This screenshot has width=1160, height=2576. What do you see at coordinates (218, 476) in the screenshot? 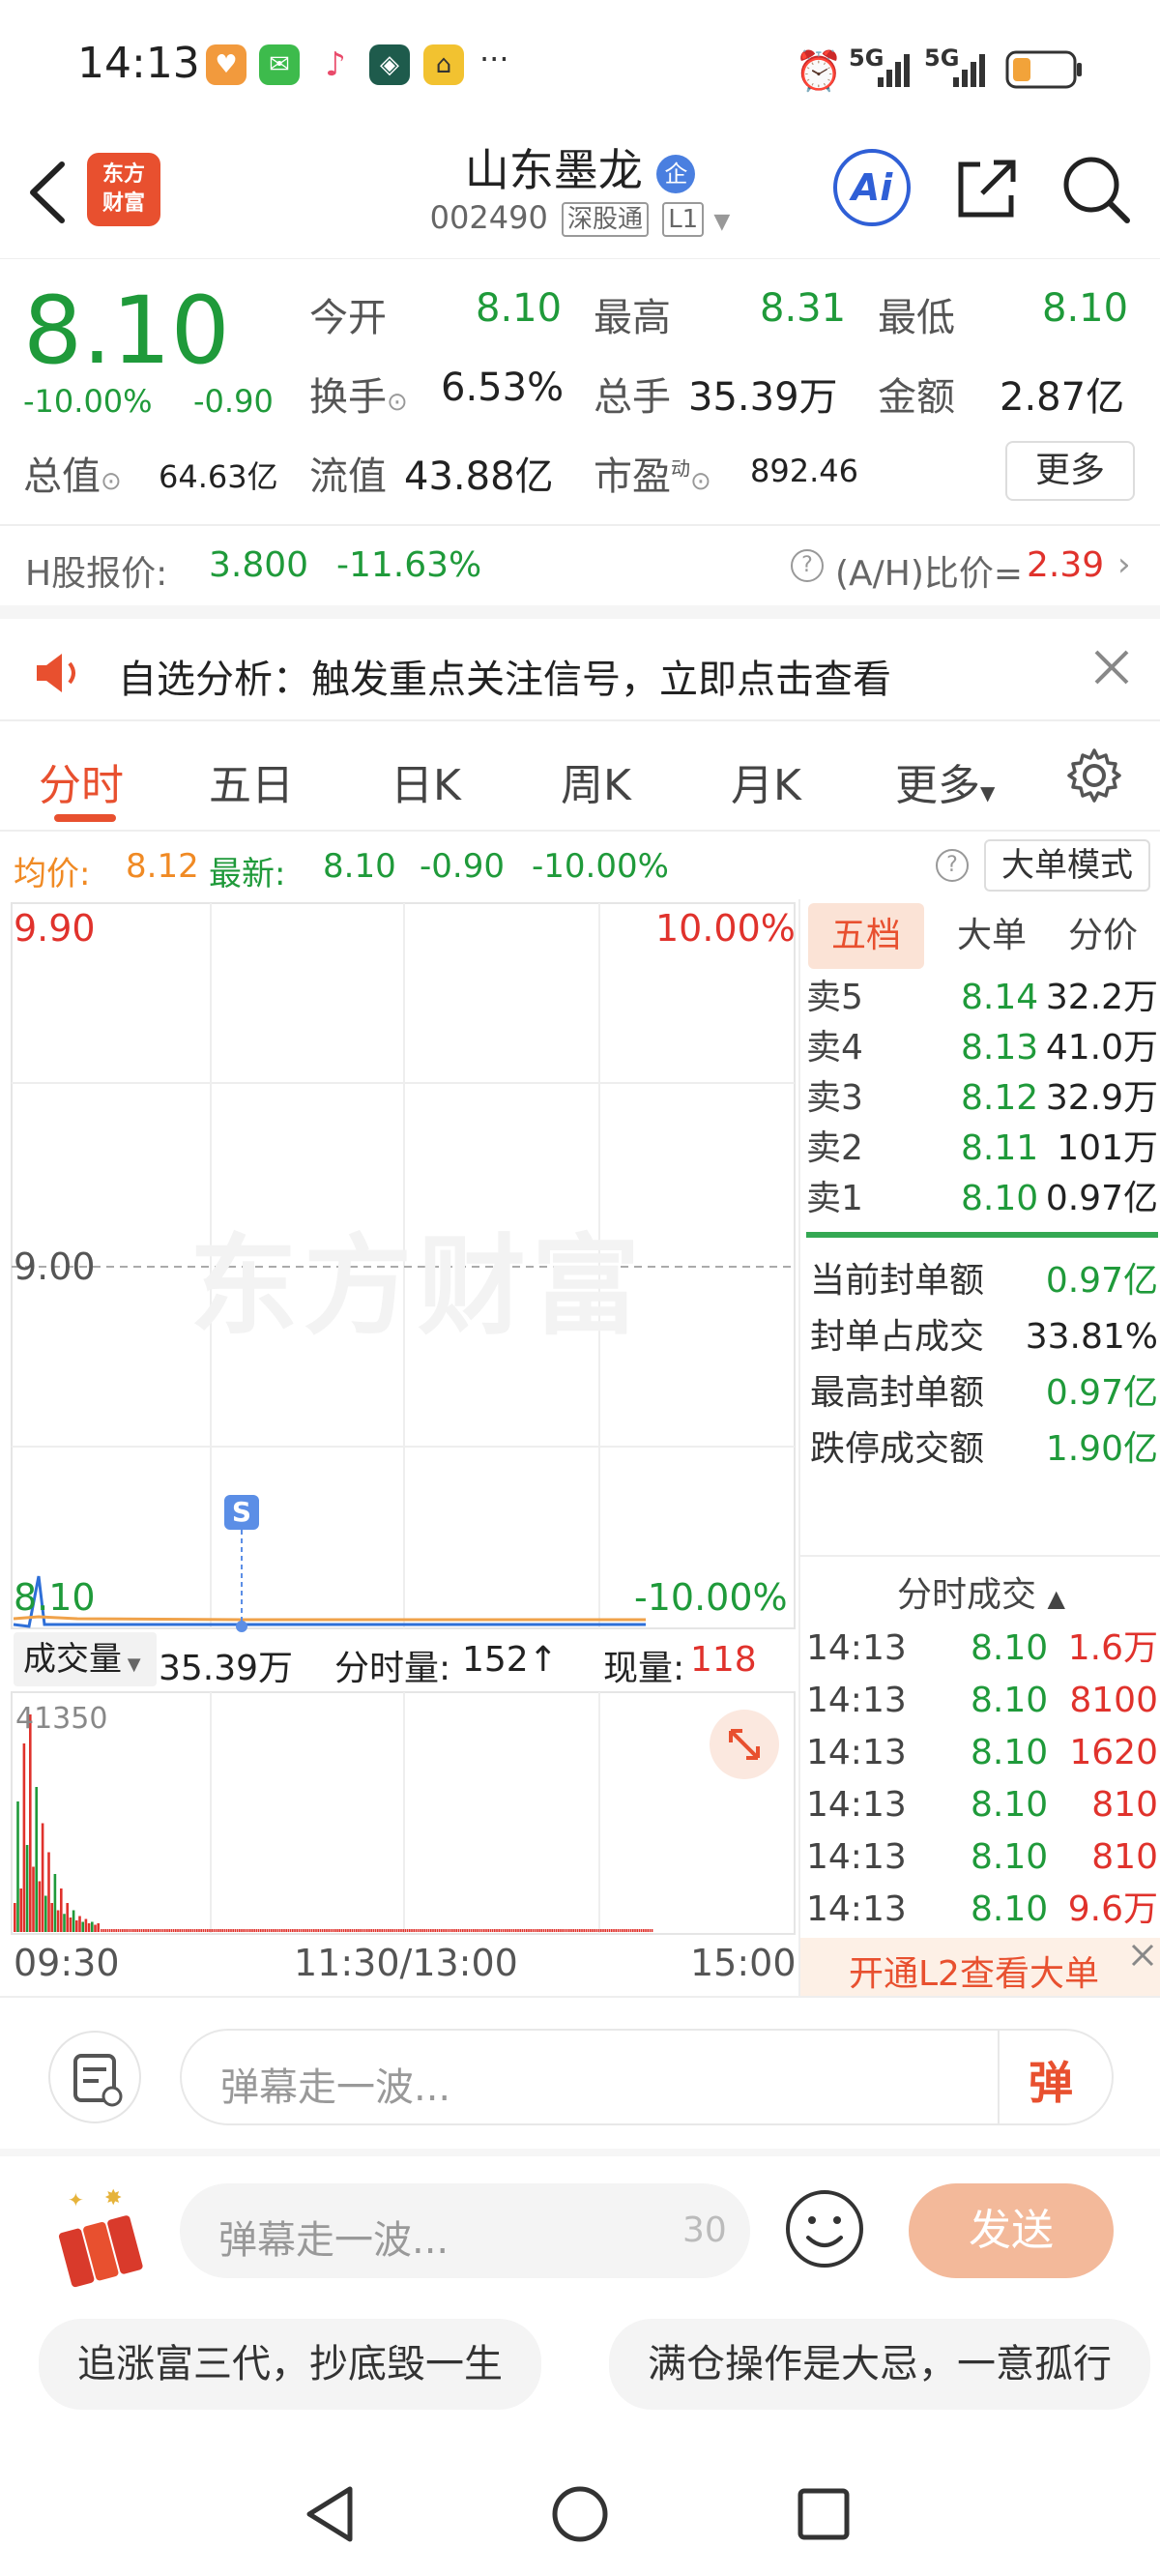
I see `mktcap-value: 64.63亿` at bounding box center [218, 476].